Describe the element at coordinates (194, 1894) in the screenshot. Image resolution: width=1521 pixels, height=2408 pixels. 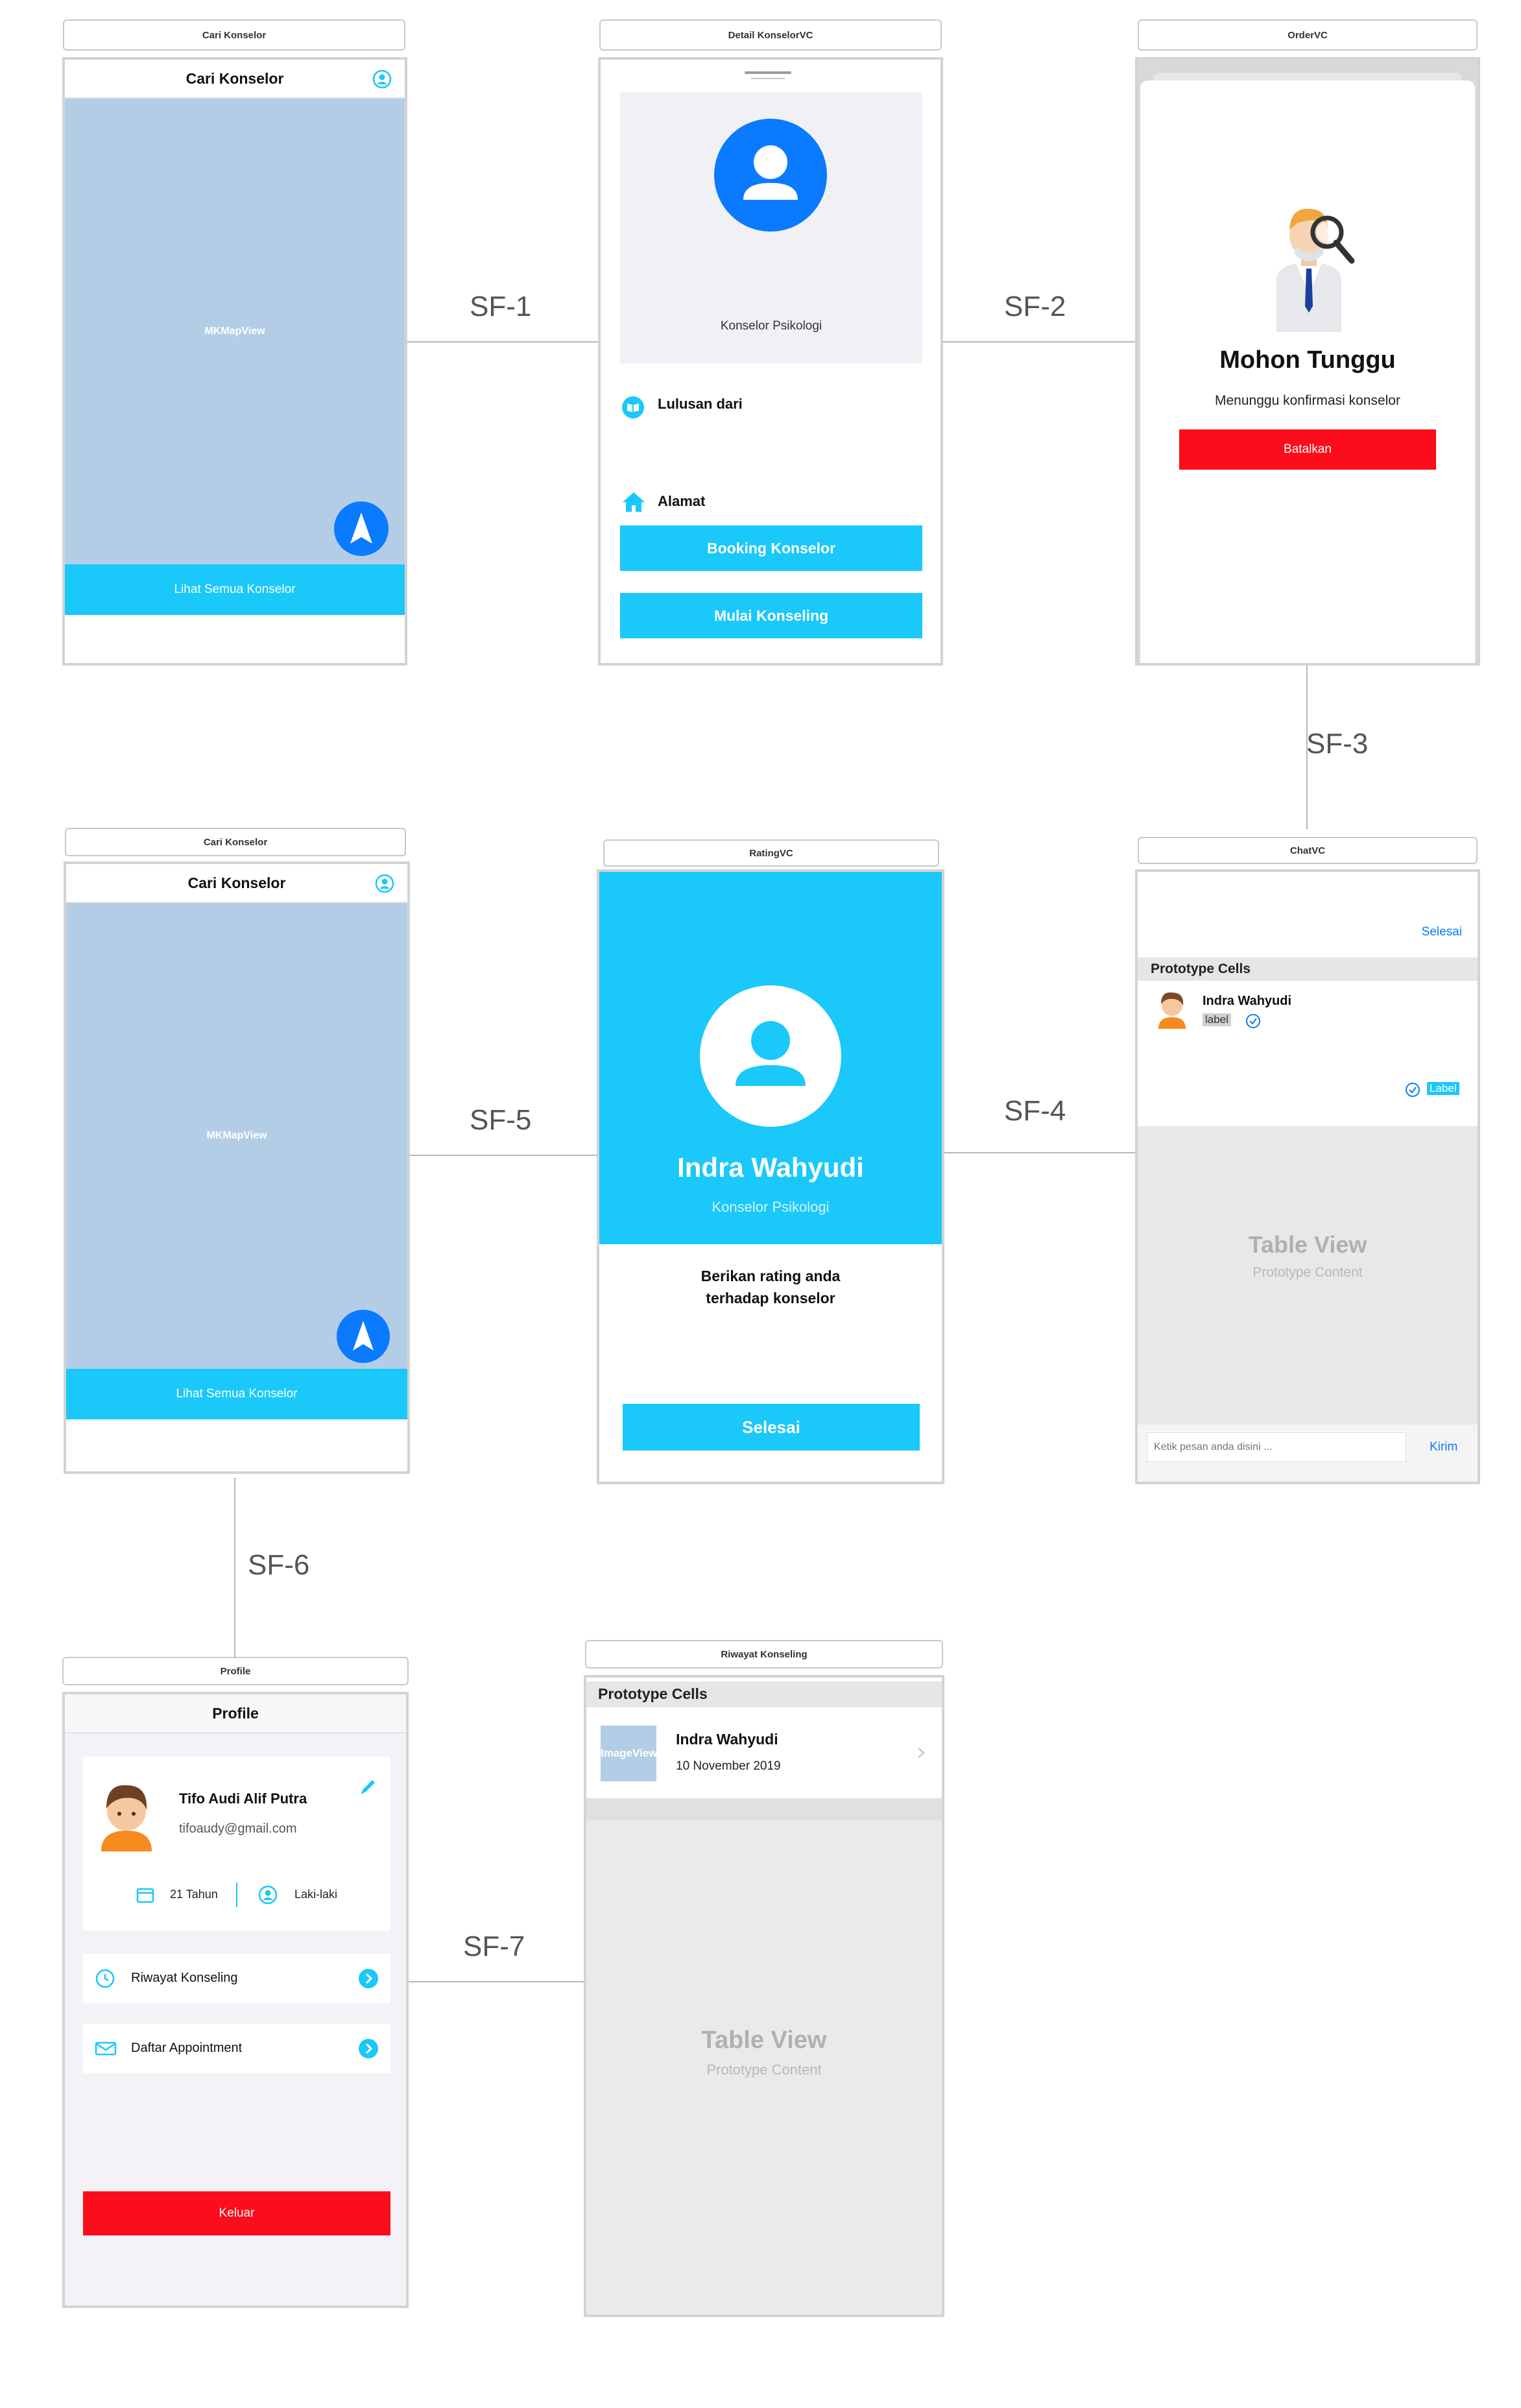
I see `user-age: 21 Tahun` at that location.